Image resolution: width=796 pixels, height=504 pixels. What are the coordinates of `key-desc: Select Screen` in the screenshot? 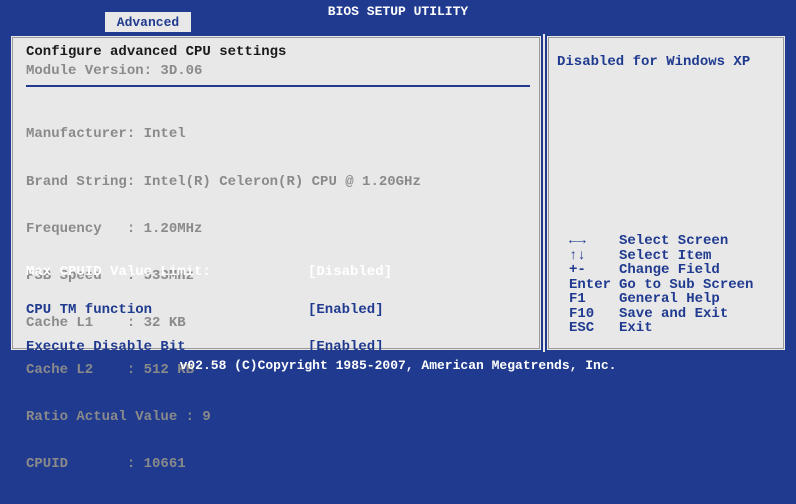 It's located at (674, 241).